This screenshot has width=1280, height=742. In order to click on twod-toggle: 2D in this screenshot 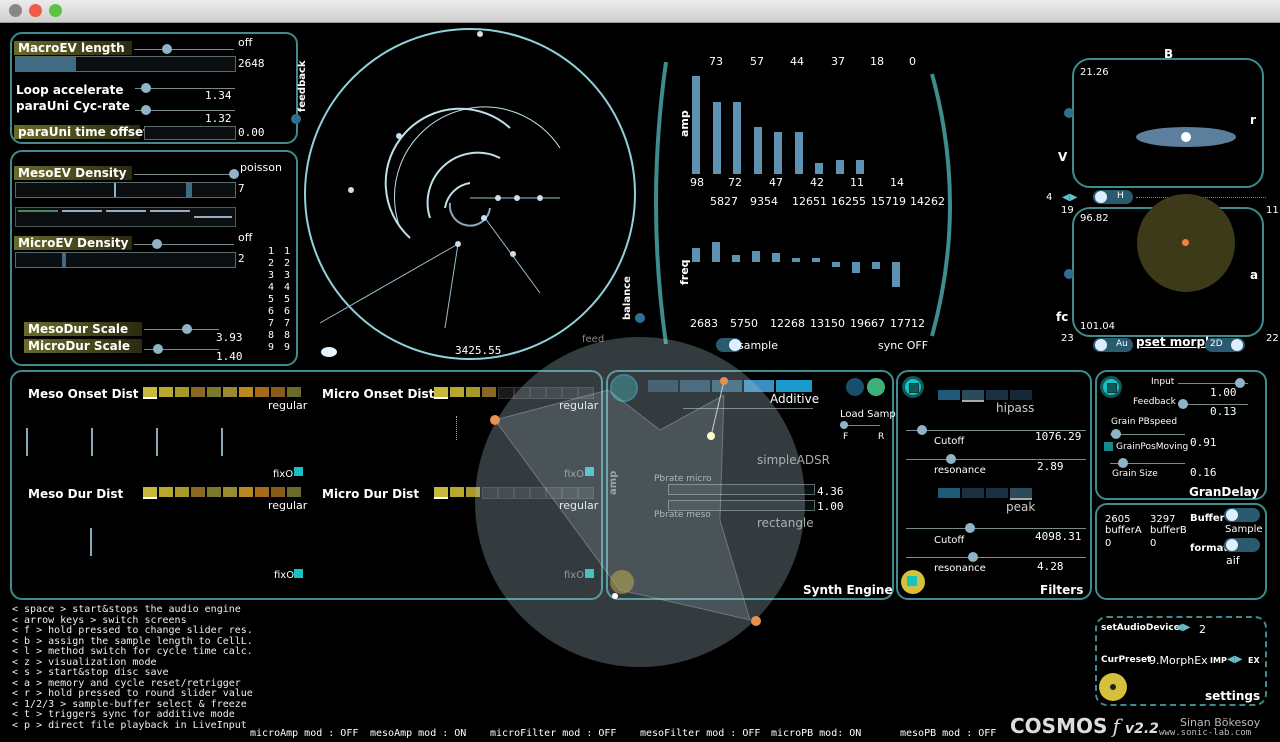, I will do `click(1225, 345)`.